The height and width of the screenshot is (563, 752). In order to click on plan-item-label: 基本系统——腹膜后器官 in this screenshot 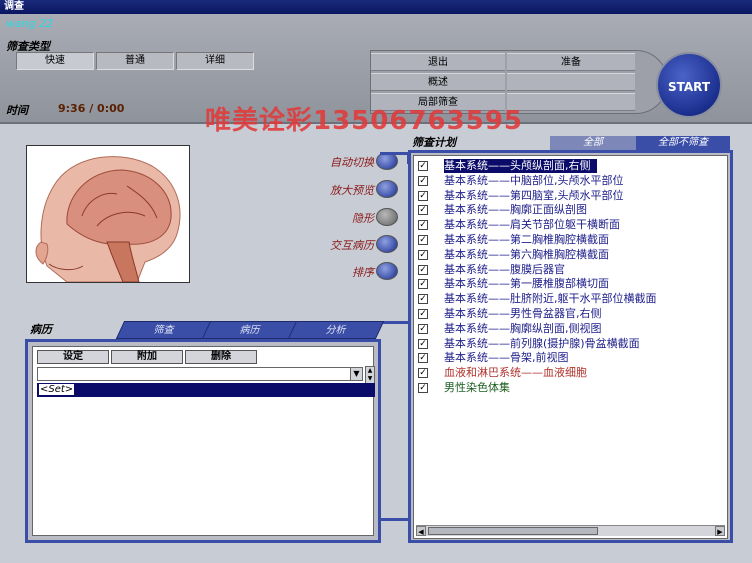, I will do `click(504, 269)`.